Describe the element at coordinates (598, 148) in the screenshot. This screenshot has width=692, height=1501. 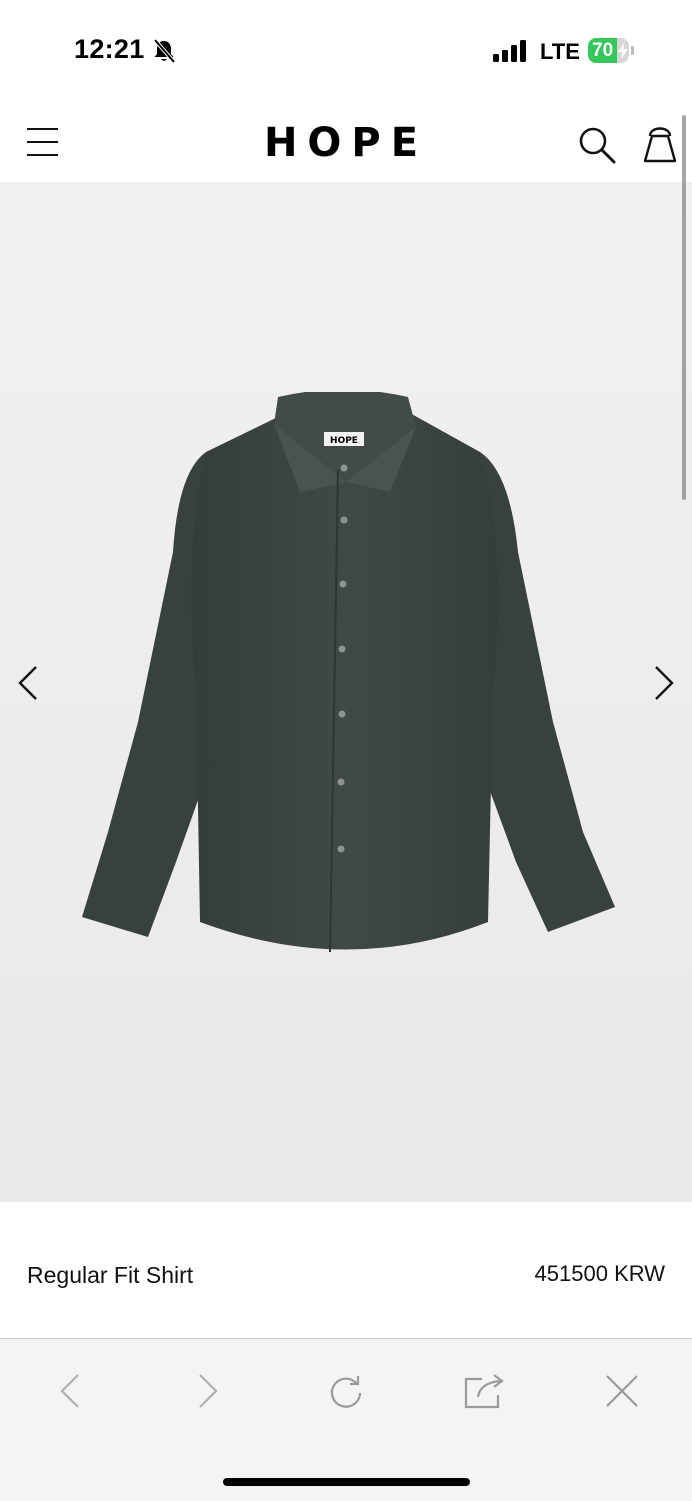
I see `search-icon` at that location.